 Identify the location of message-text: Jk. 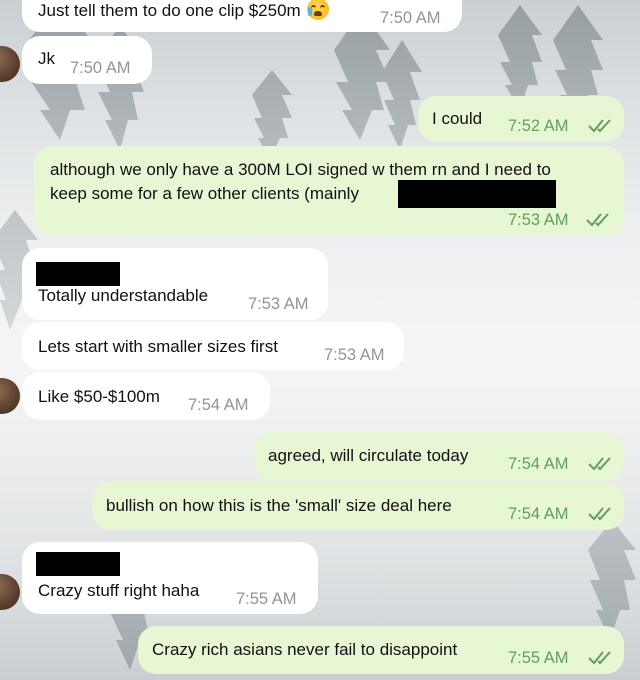
(46, 58).